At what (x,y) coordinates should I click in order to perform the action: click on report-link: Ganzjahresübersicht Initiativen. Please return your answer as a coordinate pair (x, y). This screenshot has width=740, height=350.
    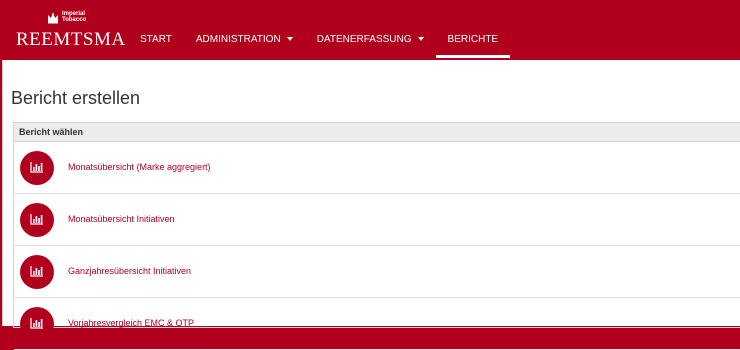
    Looking at the image, I should click on (129, 271).